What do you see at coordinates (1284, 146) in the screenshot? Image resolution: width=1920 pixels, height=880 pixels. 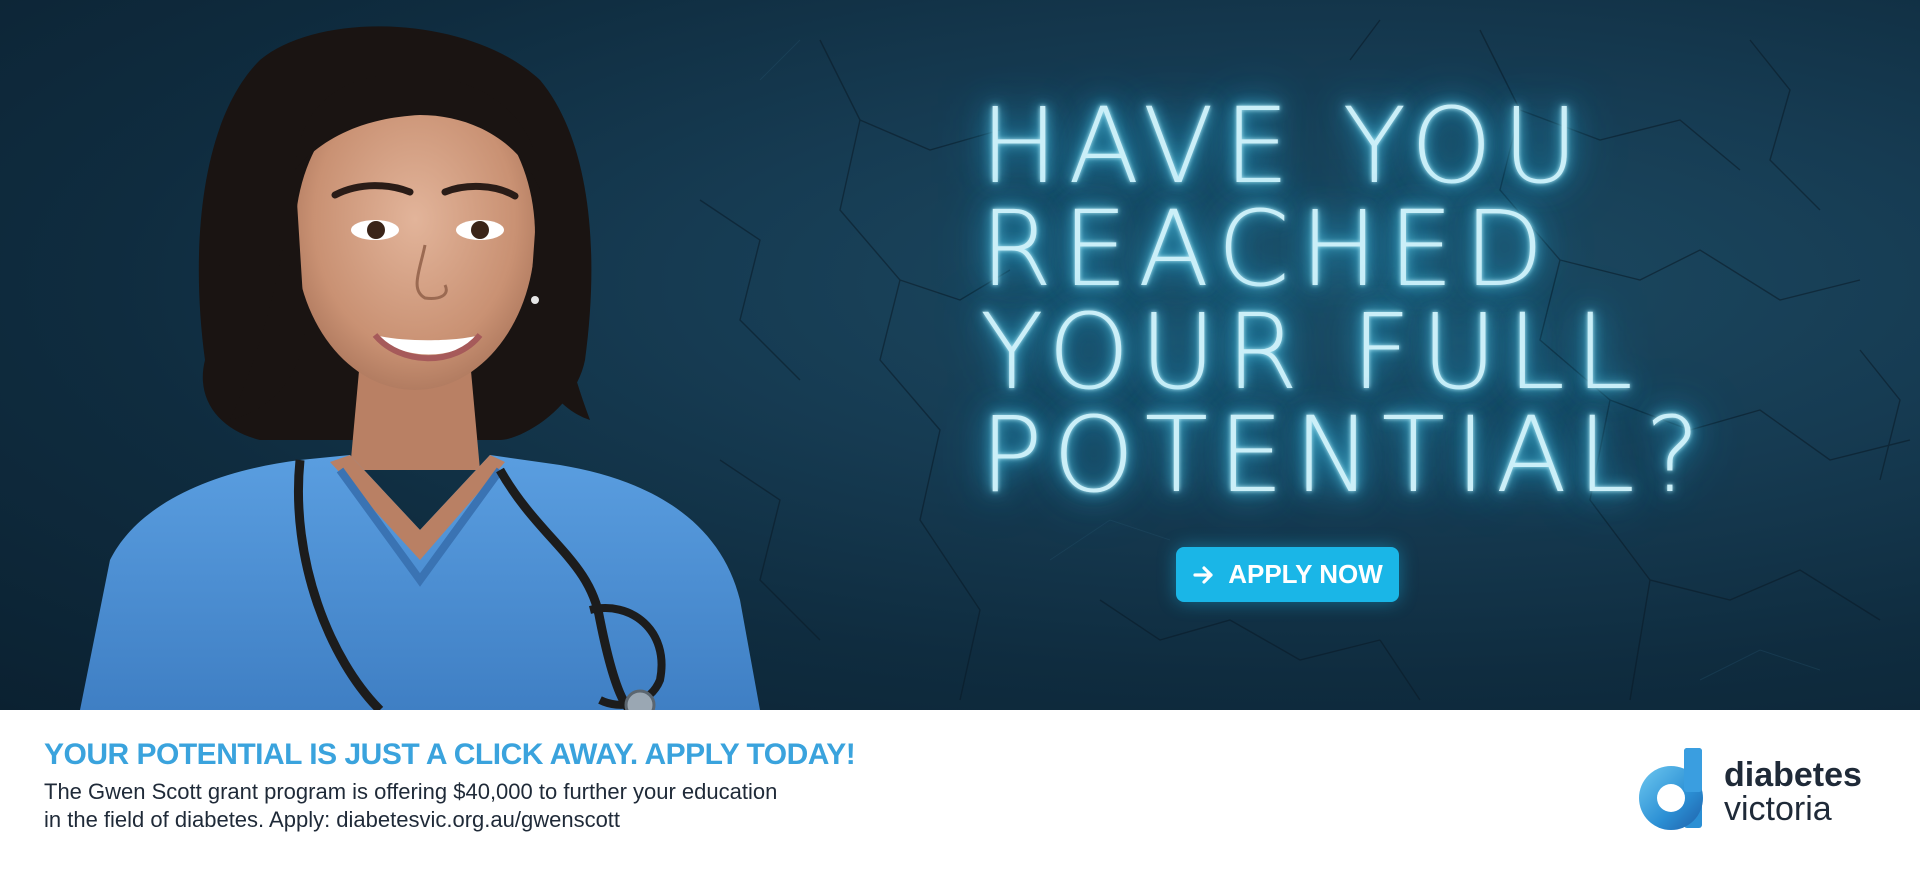 I see `neon-line-1: HAVE YOU` at bounding box center [1284, 146].